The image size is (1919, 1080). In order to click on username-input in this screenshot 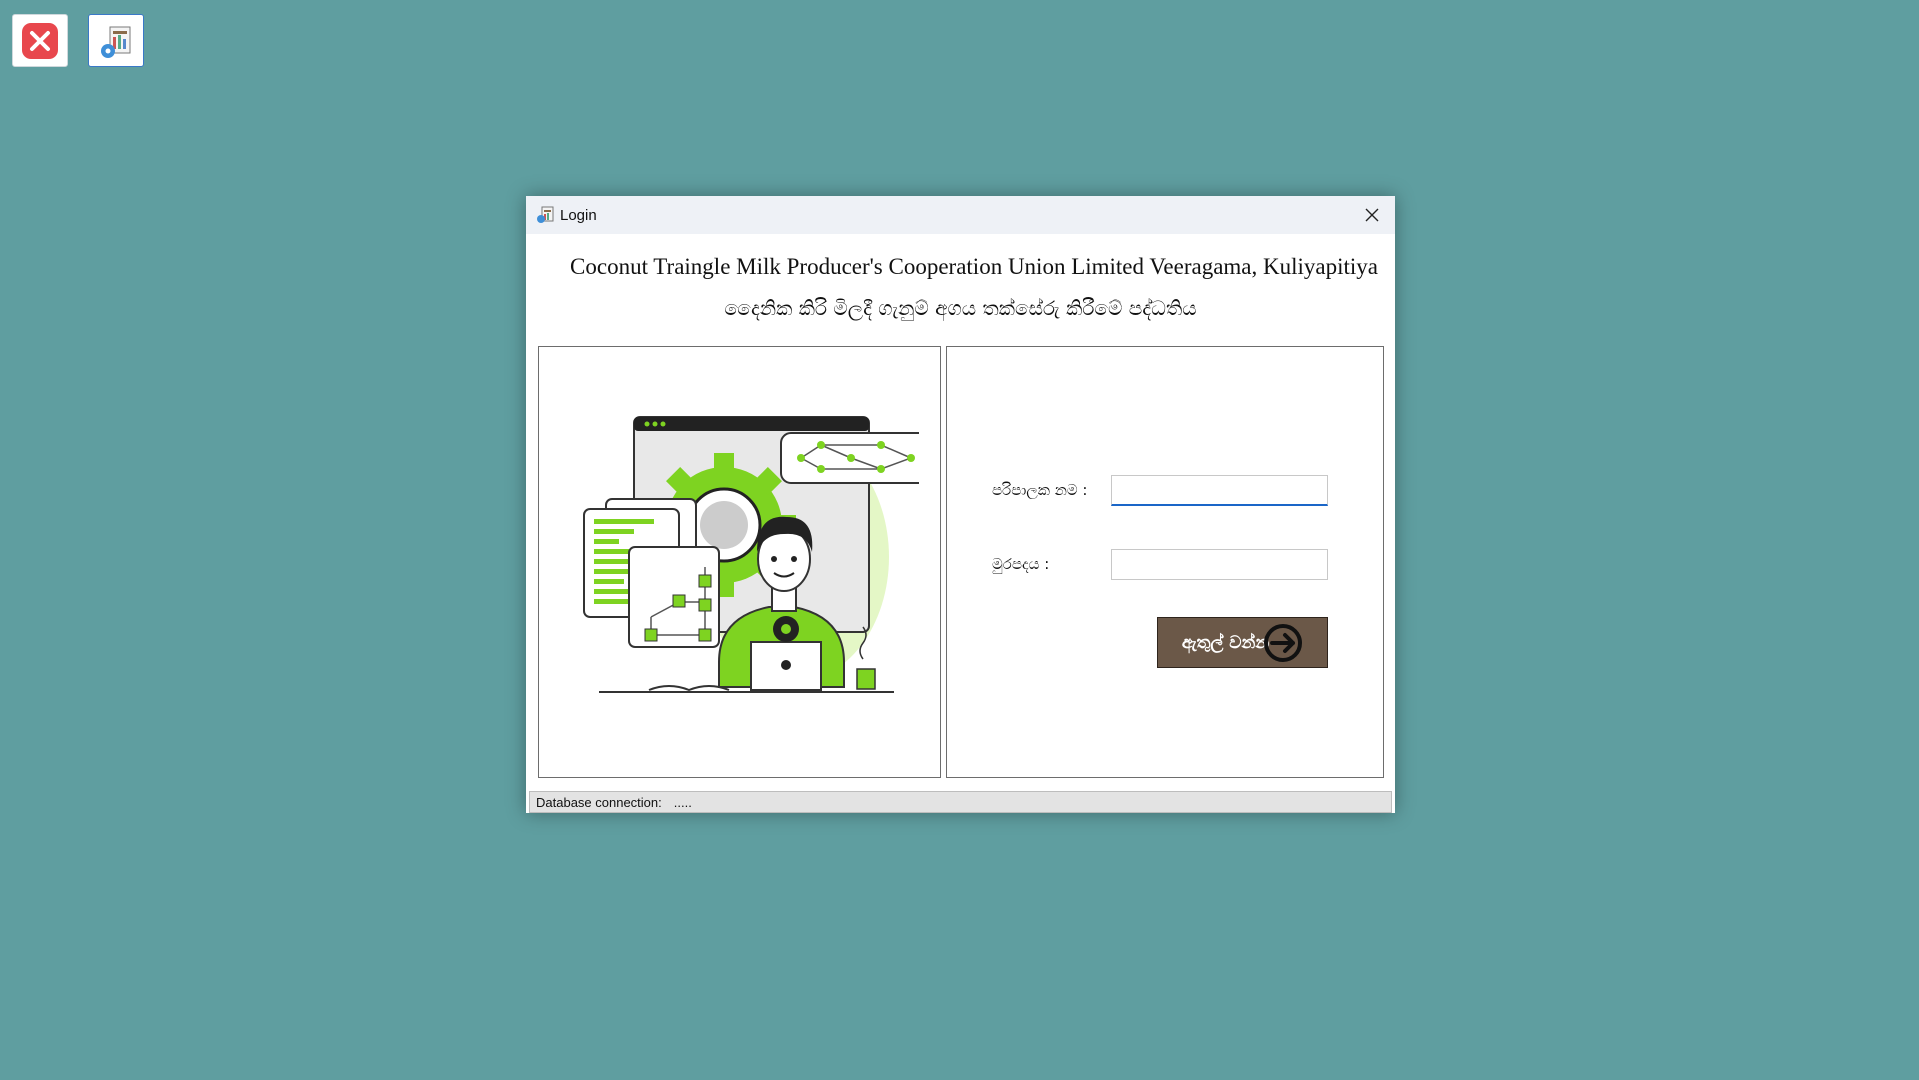, I will do `click(1219, 490)`.